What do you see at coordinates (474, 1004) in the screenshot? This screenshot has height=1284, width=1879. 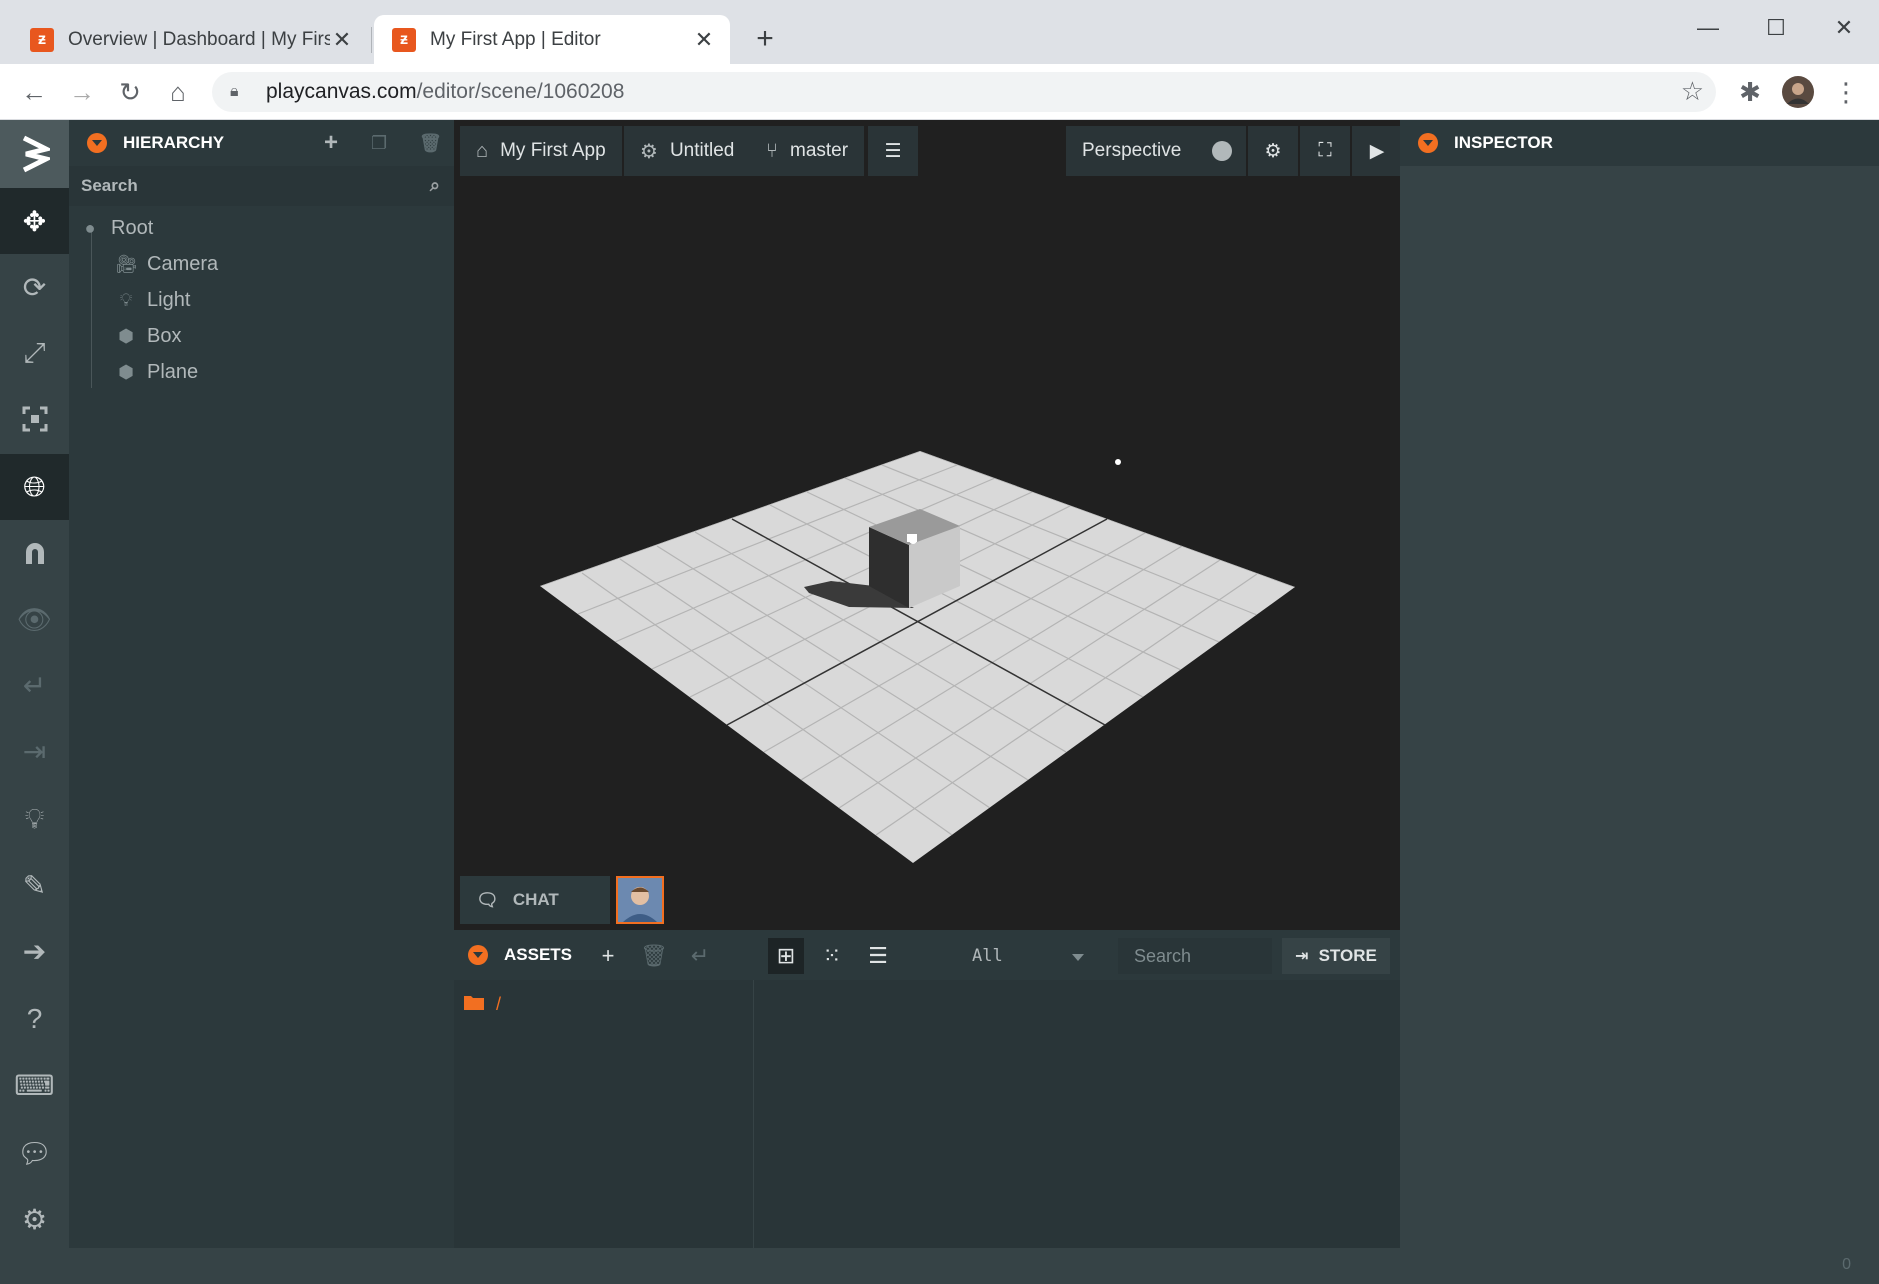 I see `folder-icon` at bounding box center [474, 1004].